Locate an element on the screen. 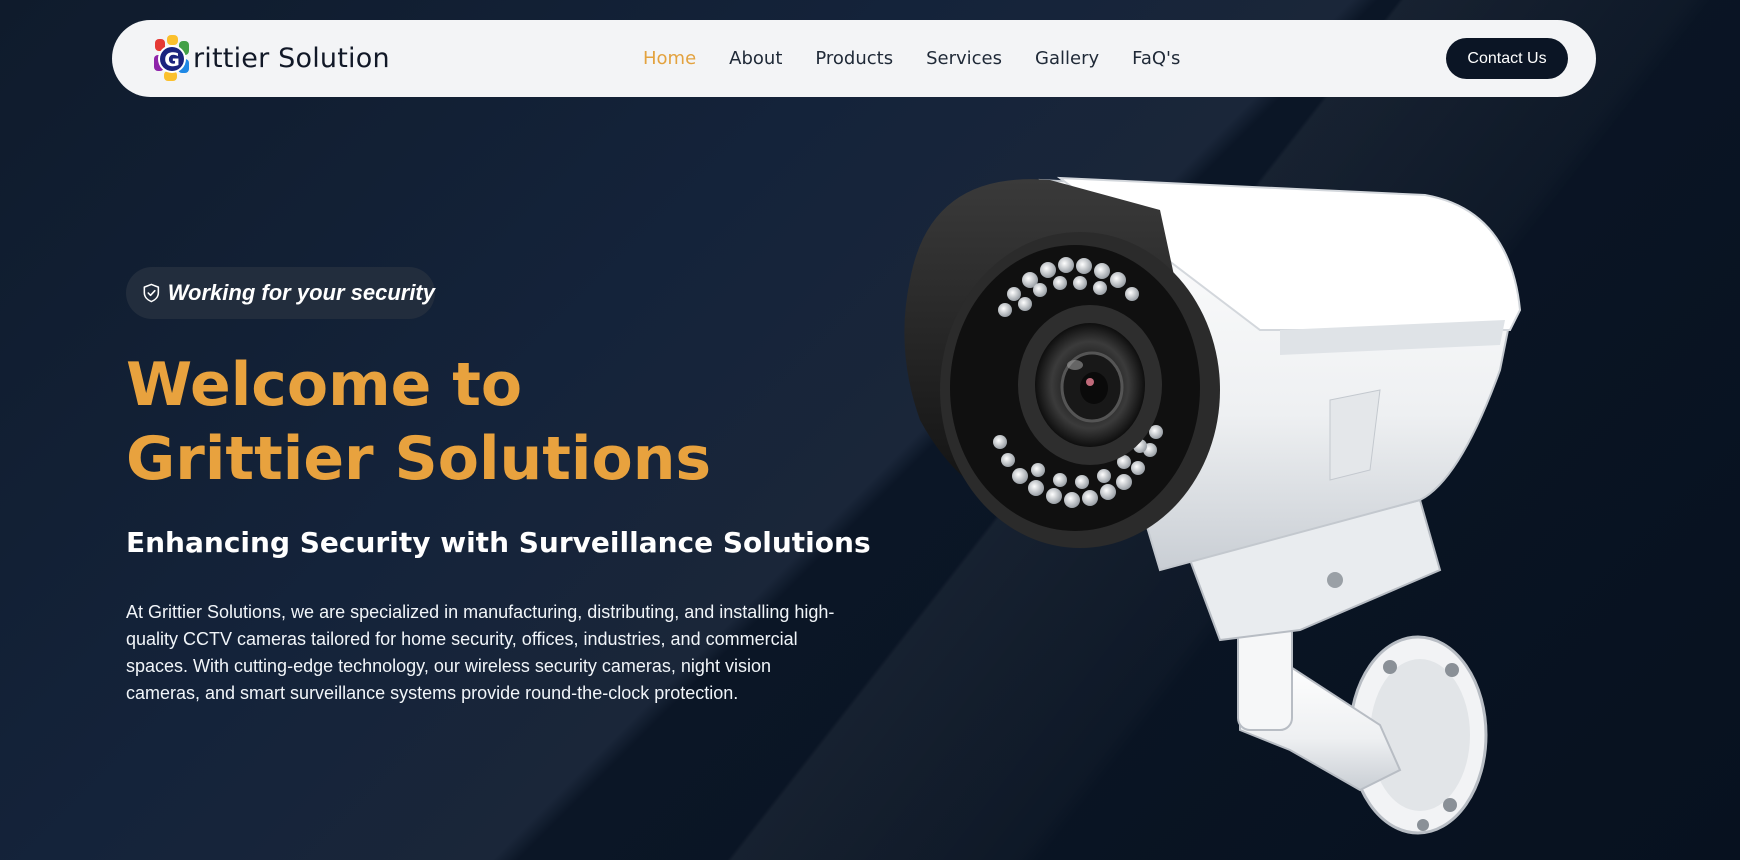 The image size is (1740, 860). brand-name: rittier Solution is located at coordinates (291, 58).